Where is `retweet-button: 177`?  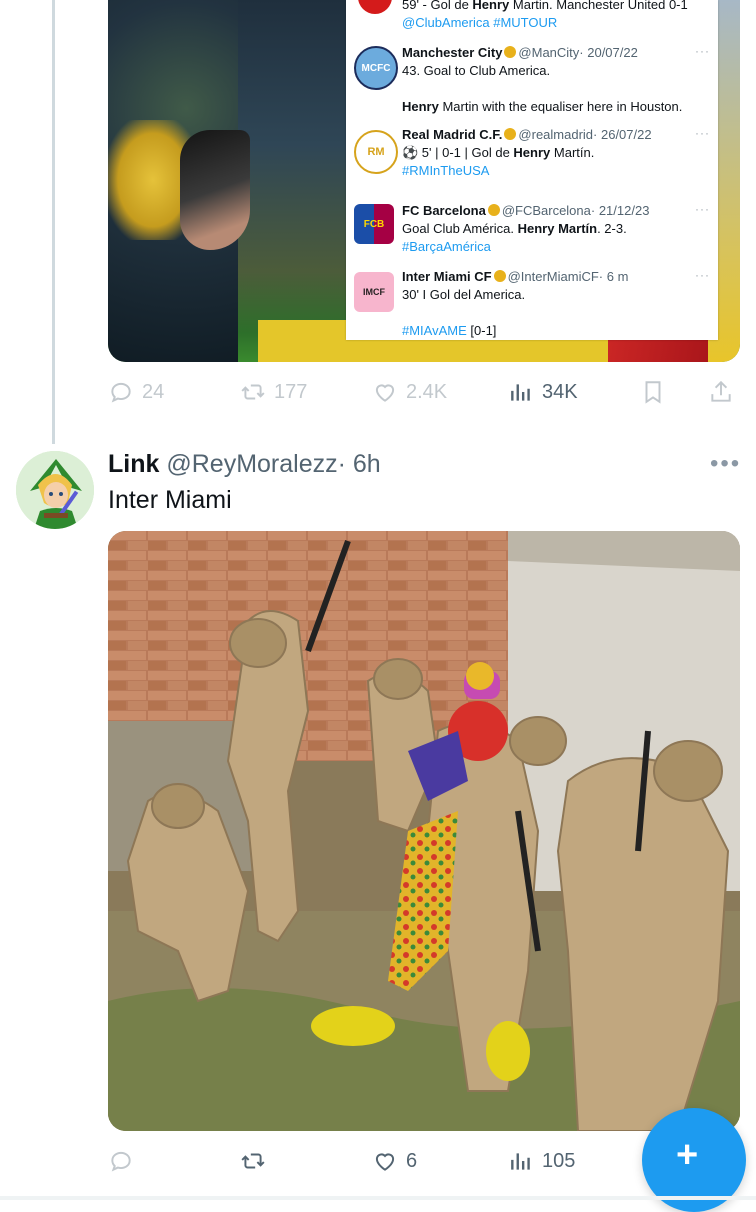 retweet-button: 177 is located at coordinates (273, 392).